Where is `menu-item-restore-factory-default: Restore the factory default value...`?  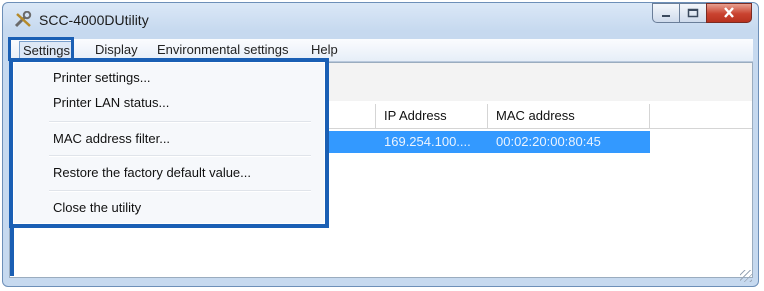 menu-item-restore-factory-default: Restore the factory default value... is located at coordinates (152, 172).